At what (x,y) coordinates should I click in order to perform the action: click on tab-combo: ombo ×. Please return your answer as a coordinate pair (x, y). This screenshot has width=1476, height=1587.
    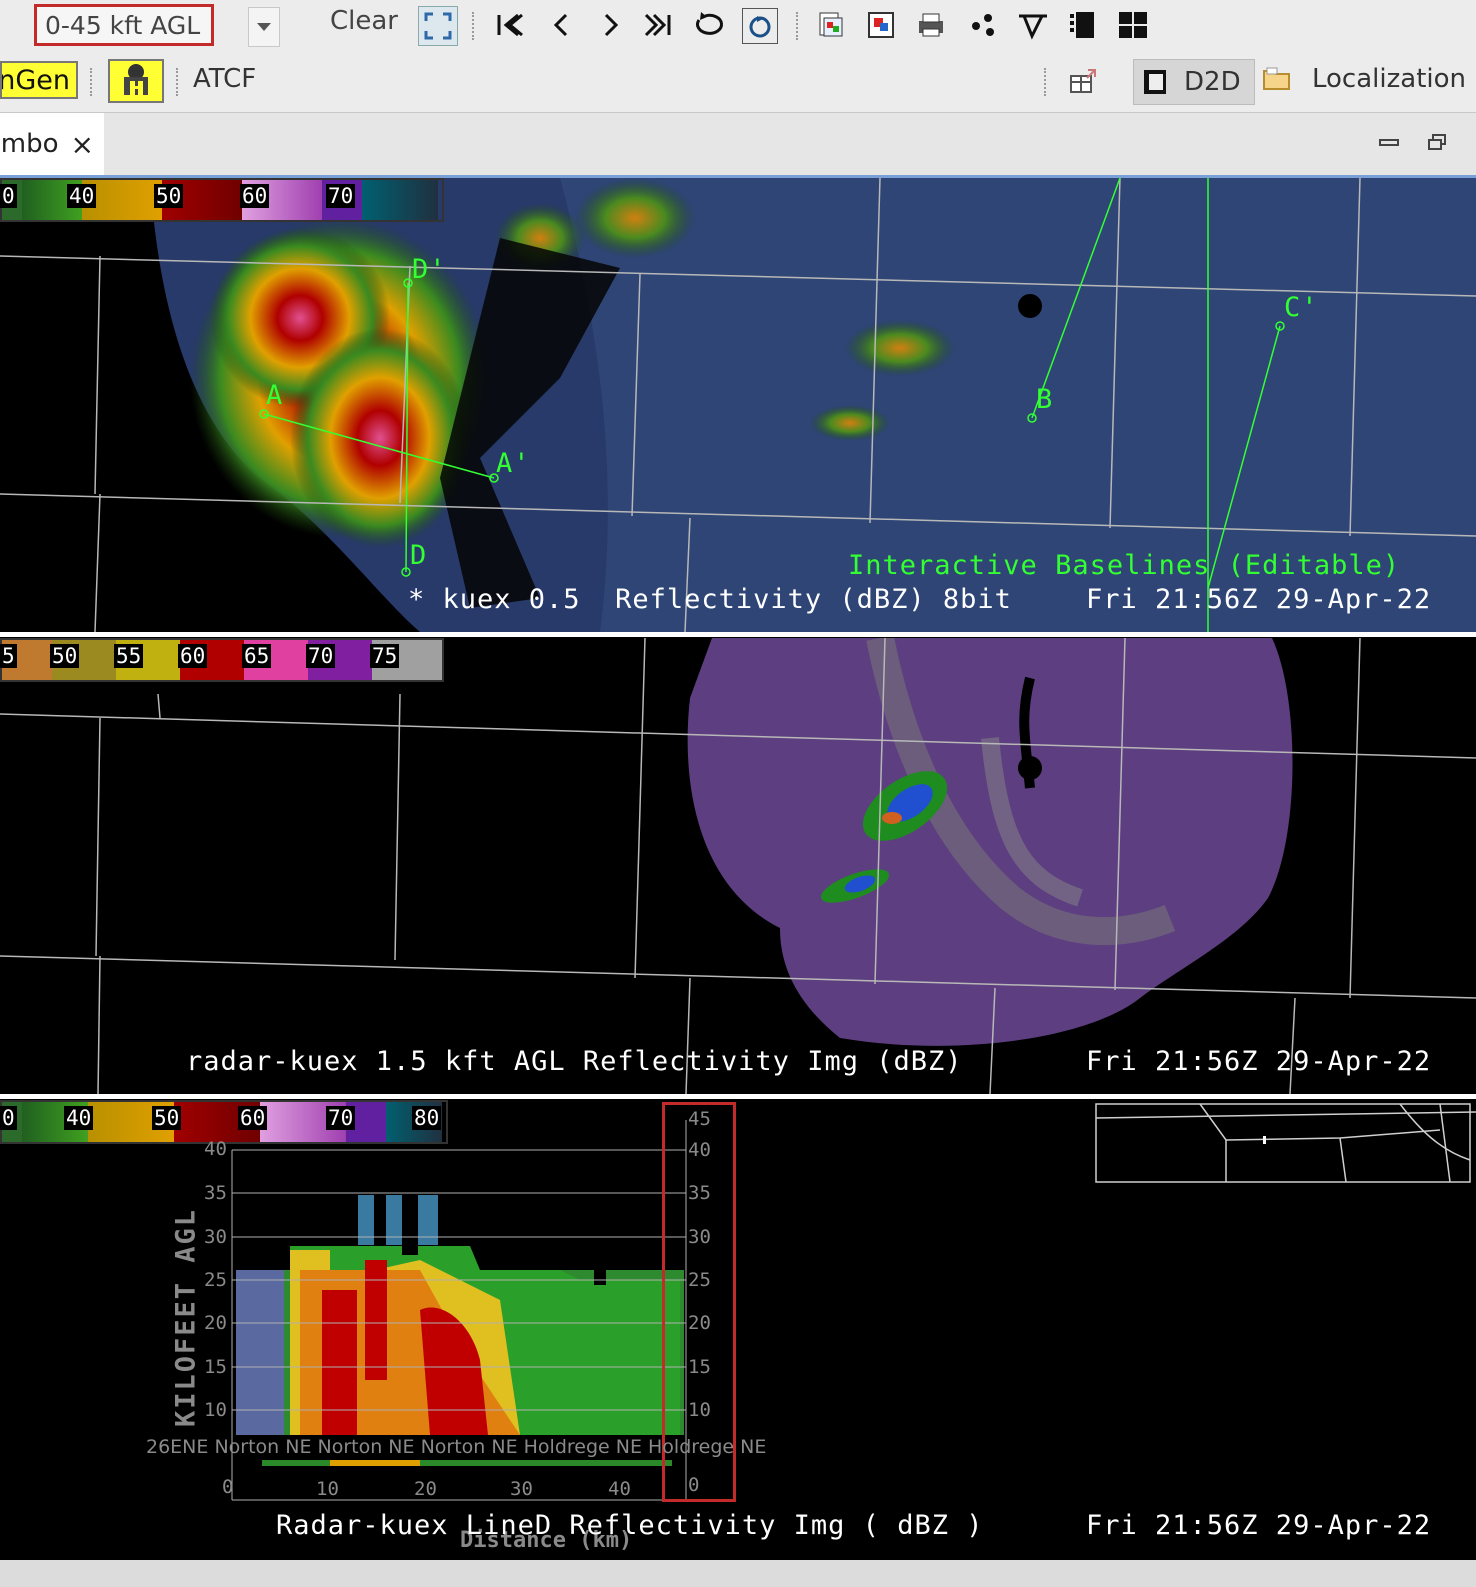
    Looking at the image, I should click on (52, 144).